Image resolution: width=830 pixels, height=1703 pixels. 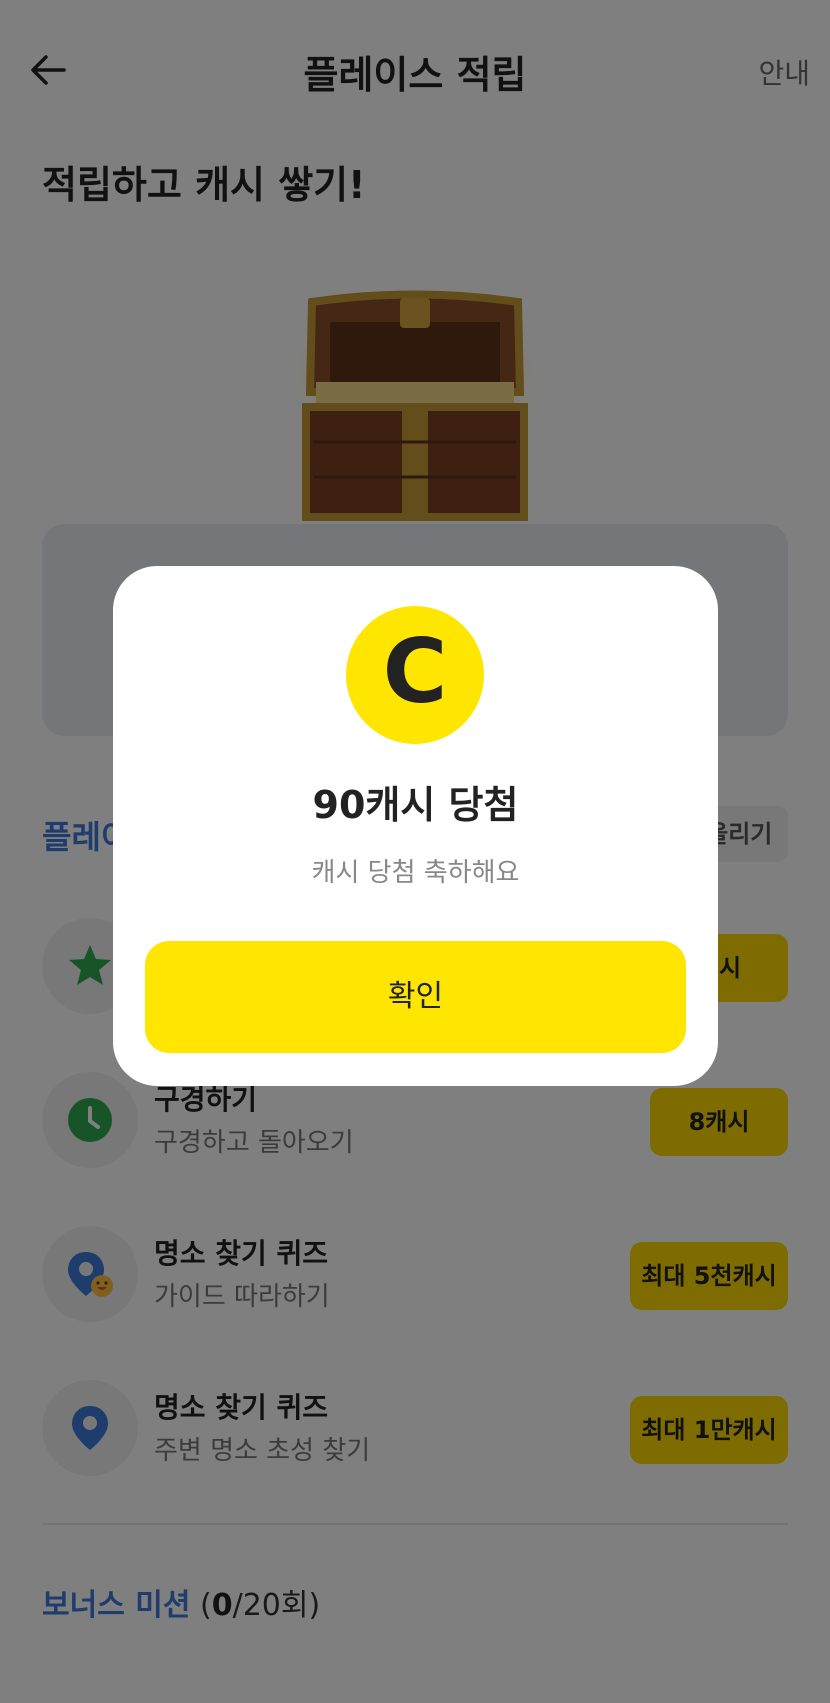 I want to click on modal-subtitle: 캐시 당첨 축하해요, so click(x=415, y=873).